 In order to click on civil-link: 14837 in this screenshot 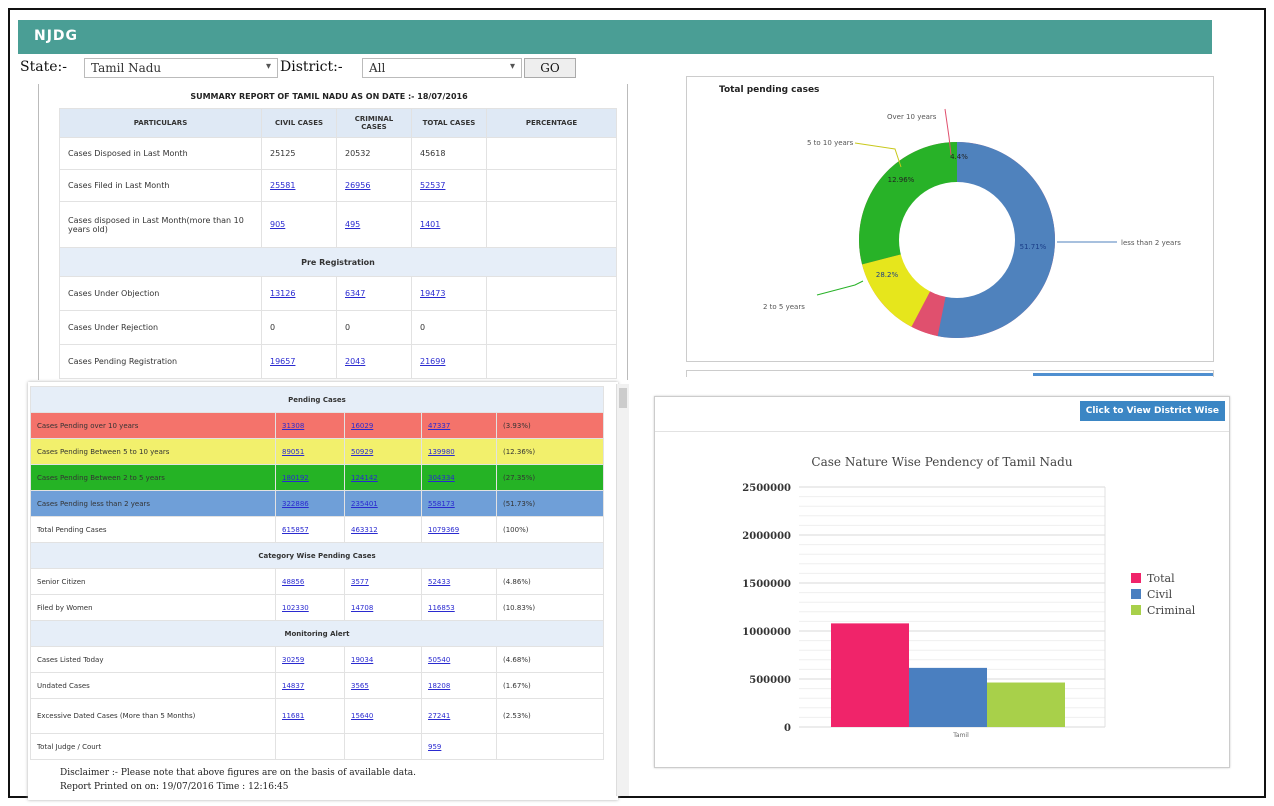, I will do `click(293, 686)`.